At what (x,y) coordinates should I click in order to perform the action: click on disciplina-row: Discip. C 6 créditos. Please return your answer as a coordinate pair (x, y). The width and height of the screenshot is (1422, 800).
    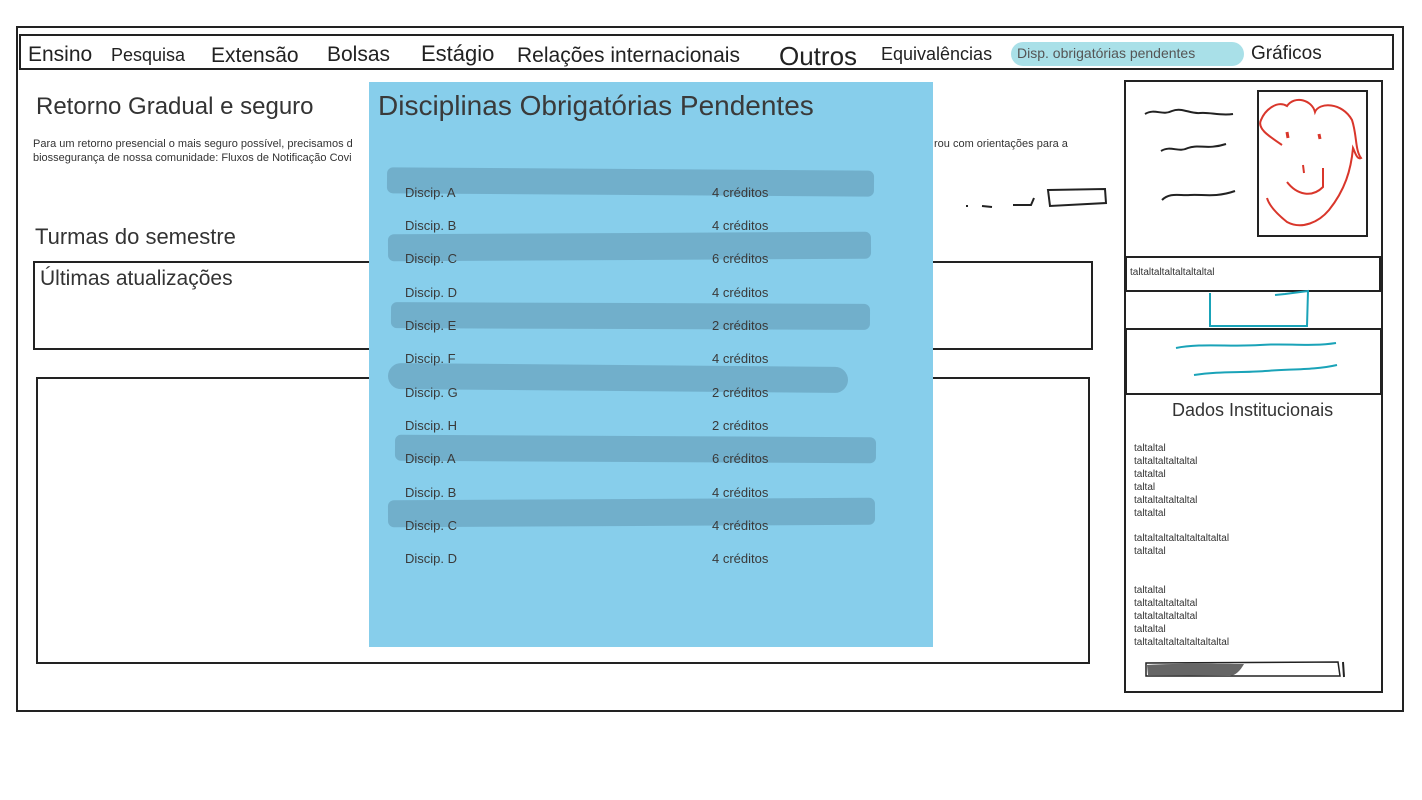
    Looking at the image, I should click on (605, 260).